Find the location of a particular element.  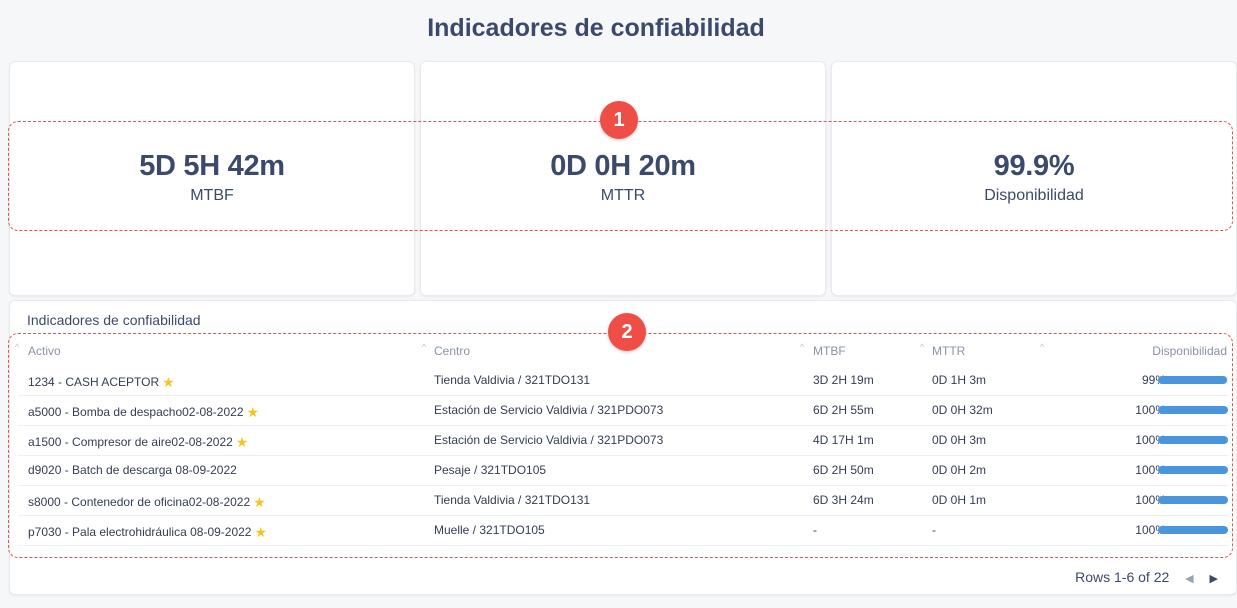

pagination: Rows 1-6 of 22 ◀ ▶ is located at coordinates (1146, 577).